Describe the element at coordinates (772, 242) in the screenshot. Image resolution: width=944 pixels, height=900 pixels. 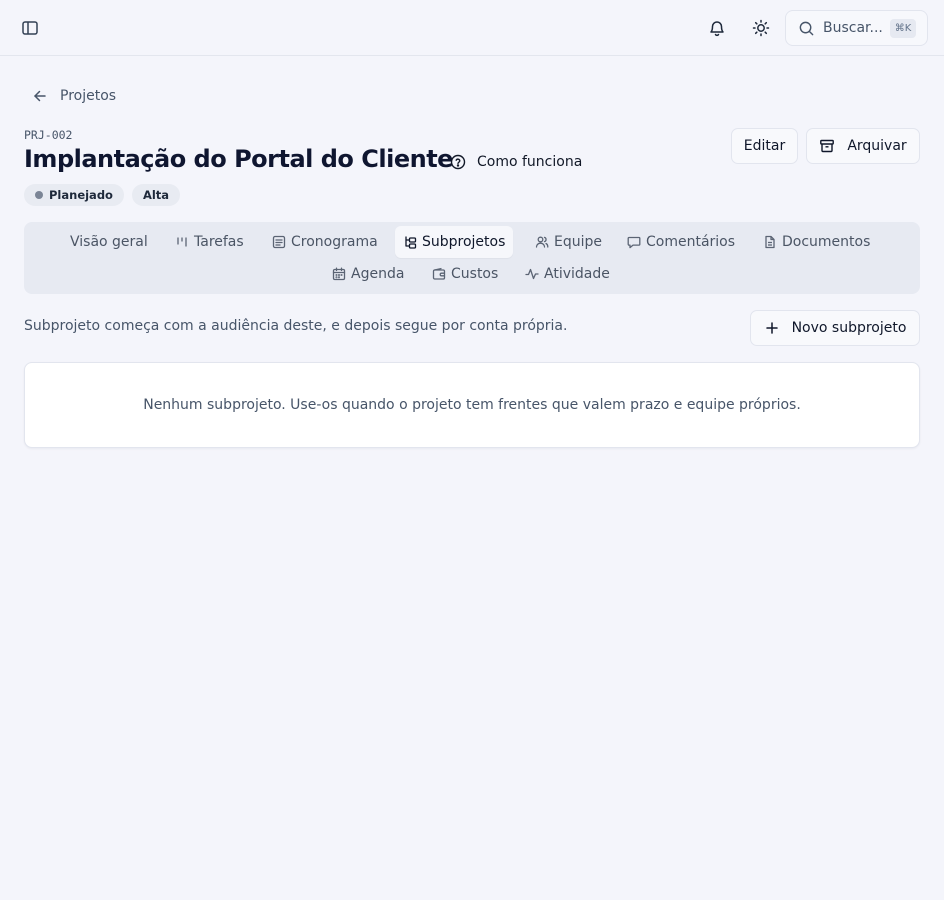
I see `document-icon` at that location.